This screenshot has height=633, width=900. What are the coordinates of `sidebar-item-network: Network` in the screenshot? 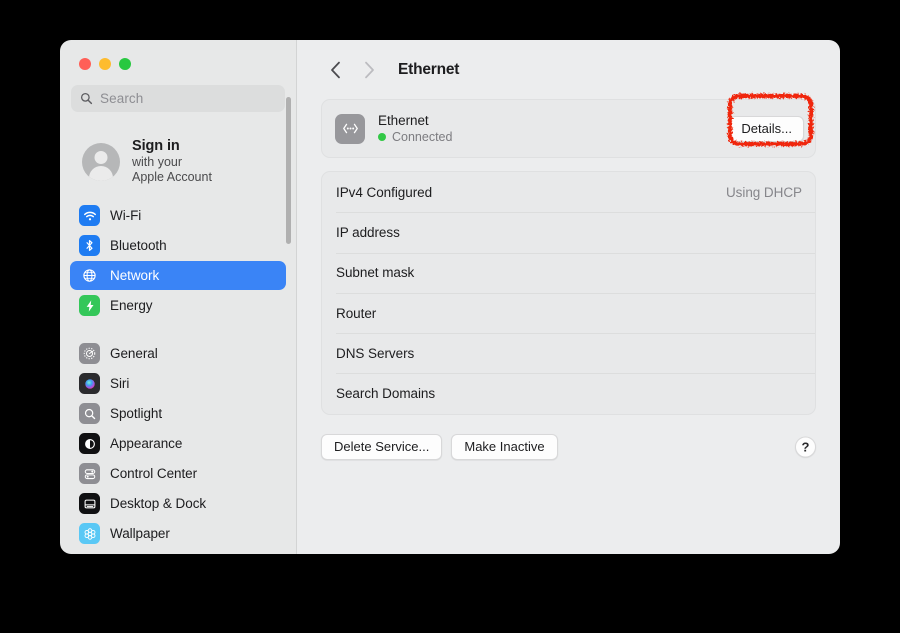 It's located at (178, 275).